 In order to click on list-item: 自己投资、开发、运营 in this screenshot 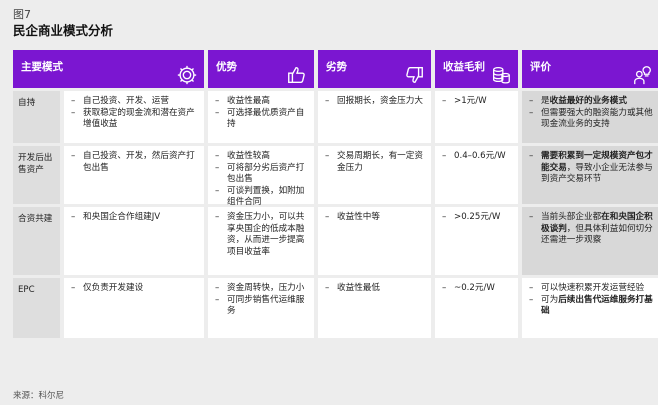, I will do `click(134, 102)`.